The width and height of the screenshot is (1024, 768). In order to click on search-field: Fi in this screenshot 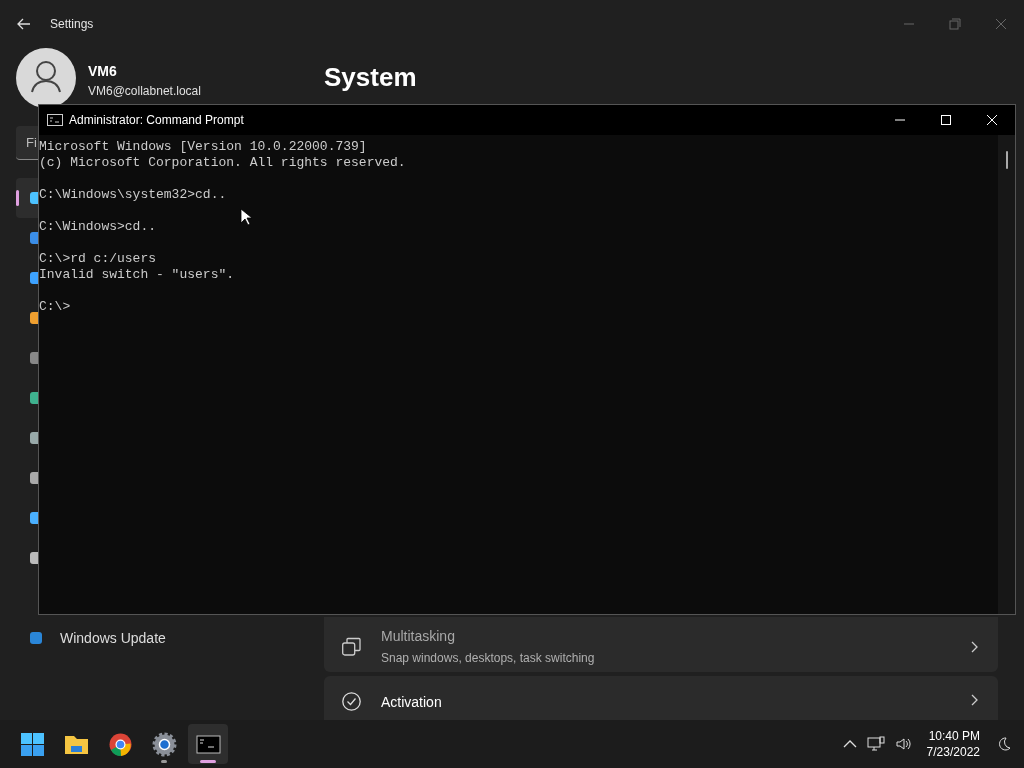, I will do `click(27, 143)`.